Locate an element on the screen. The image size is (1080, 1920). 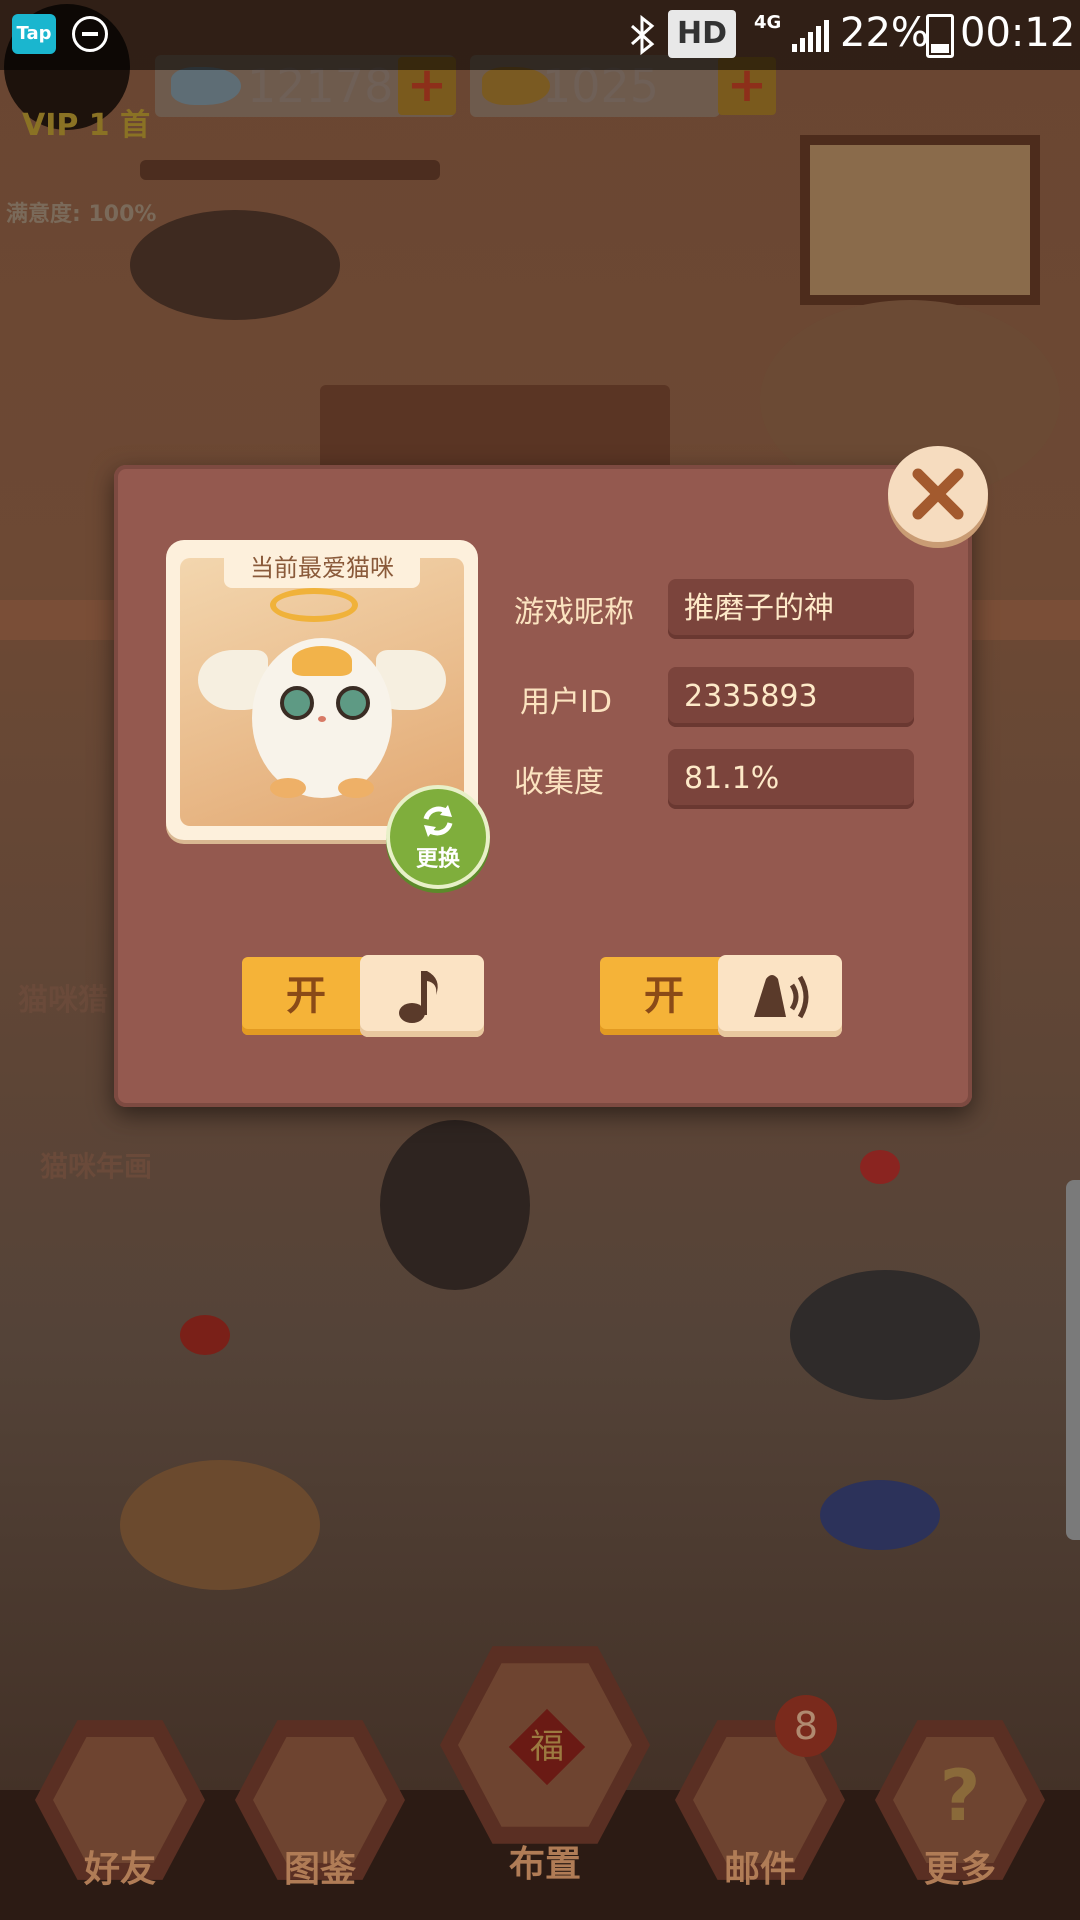
change-cat-button: 更换 is located at coordinates (438, 837).